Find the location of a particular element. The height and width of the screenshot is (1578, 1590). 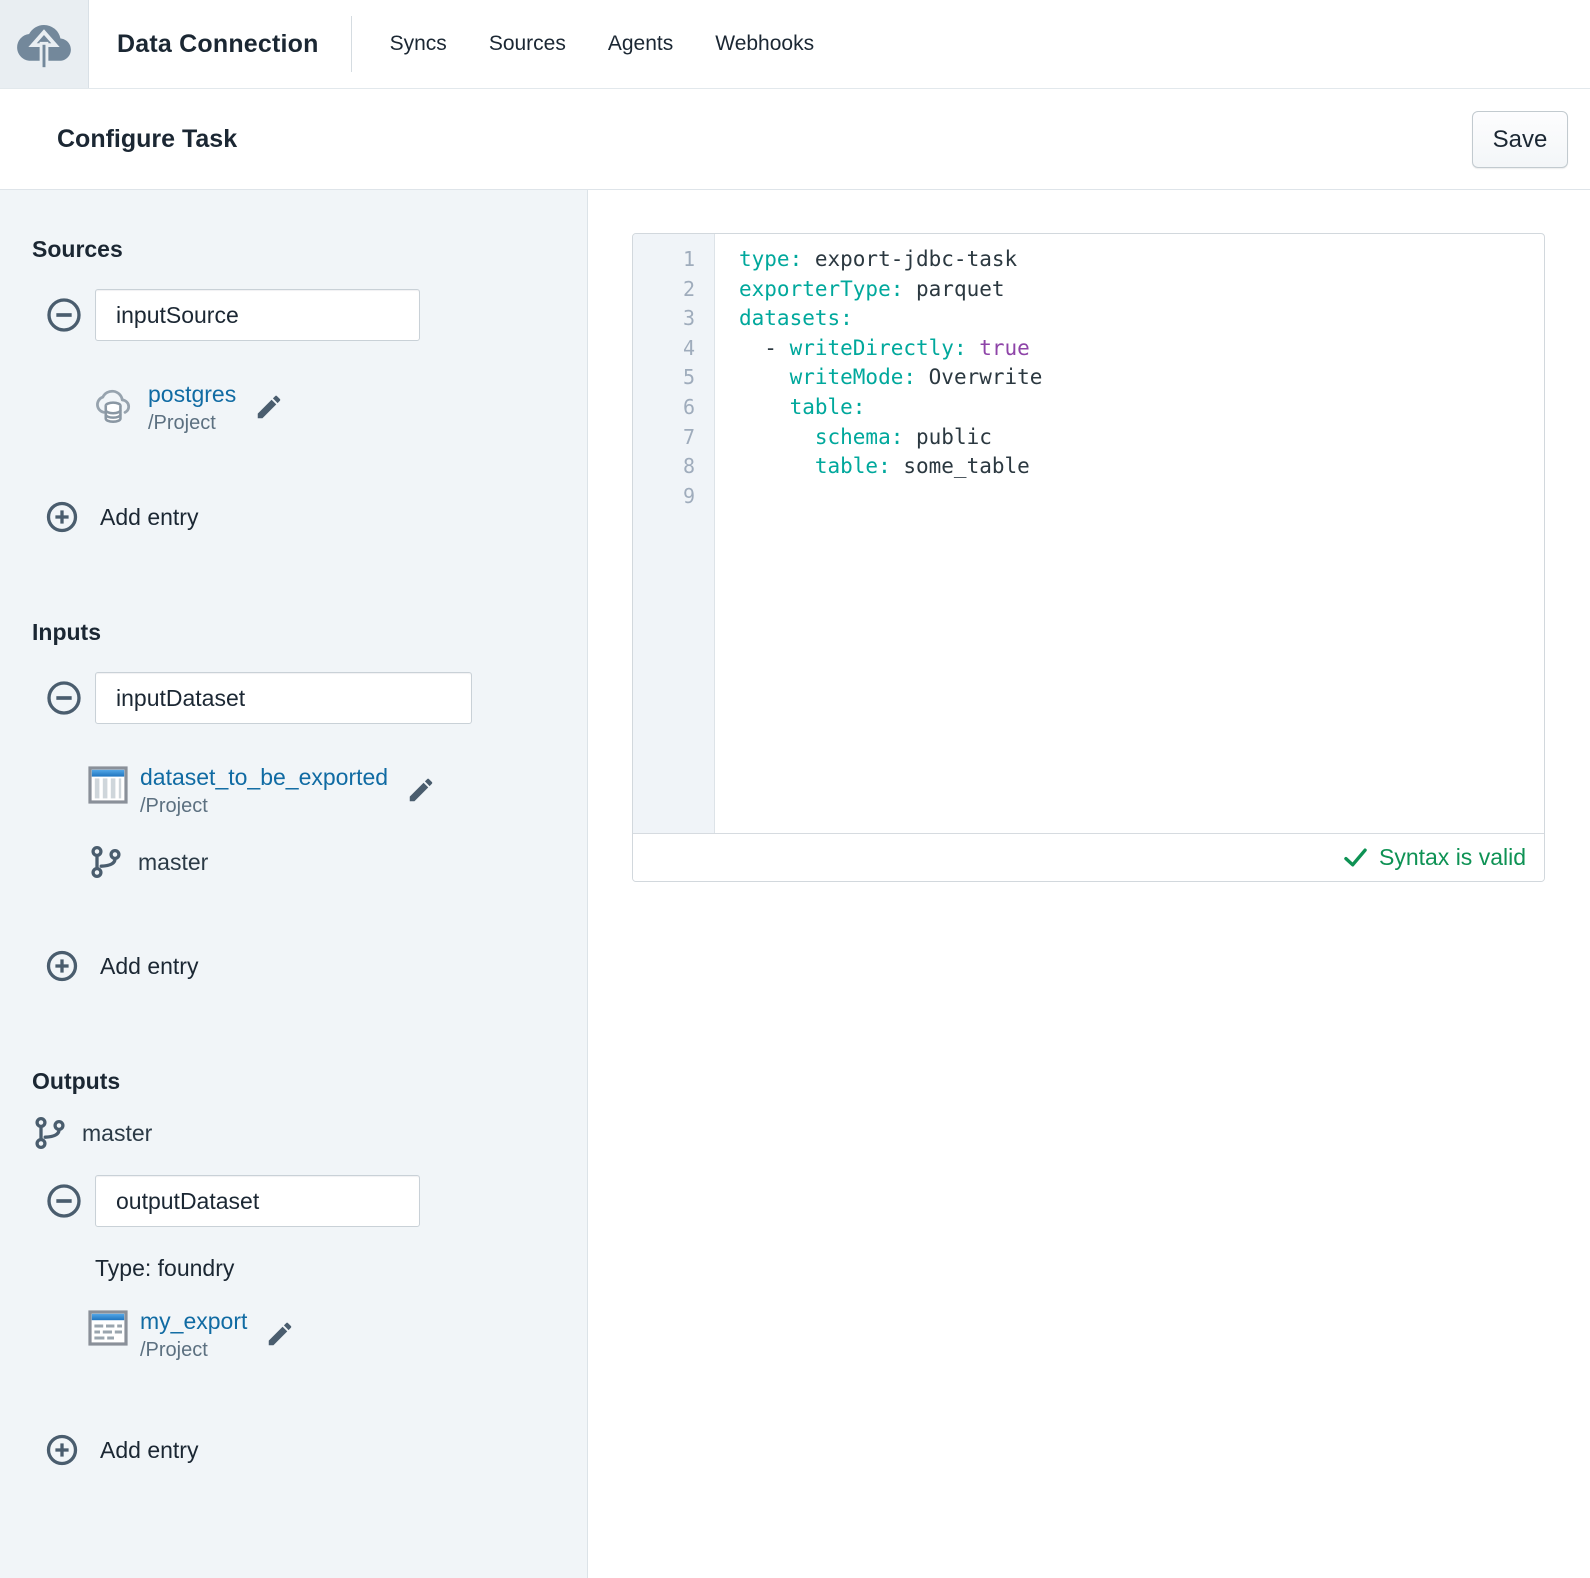

add-input-button: Add entry is located at coordinates (121, 966).